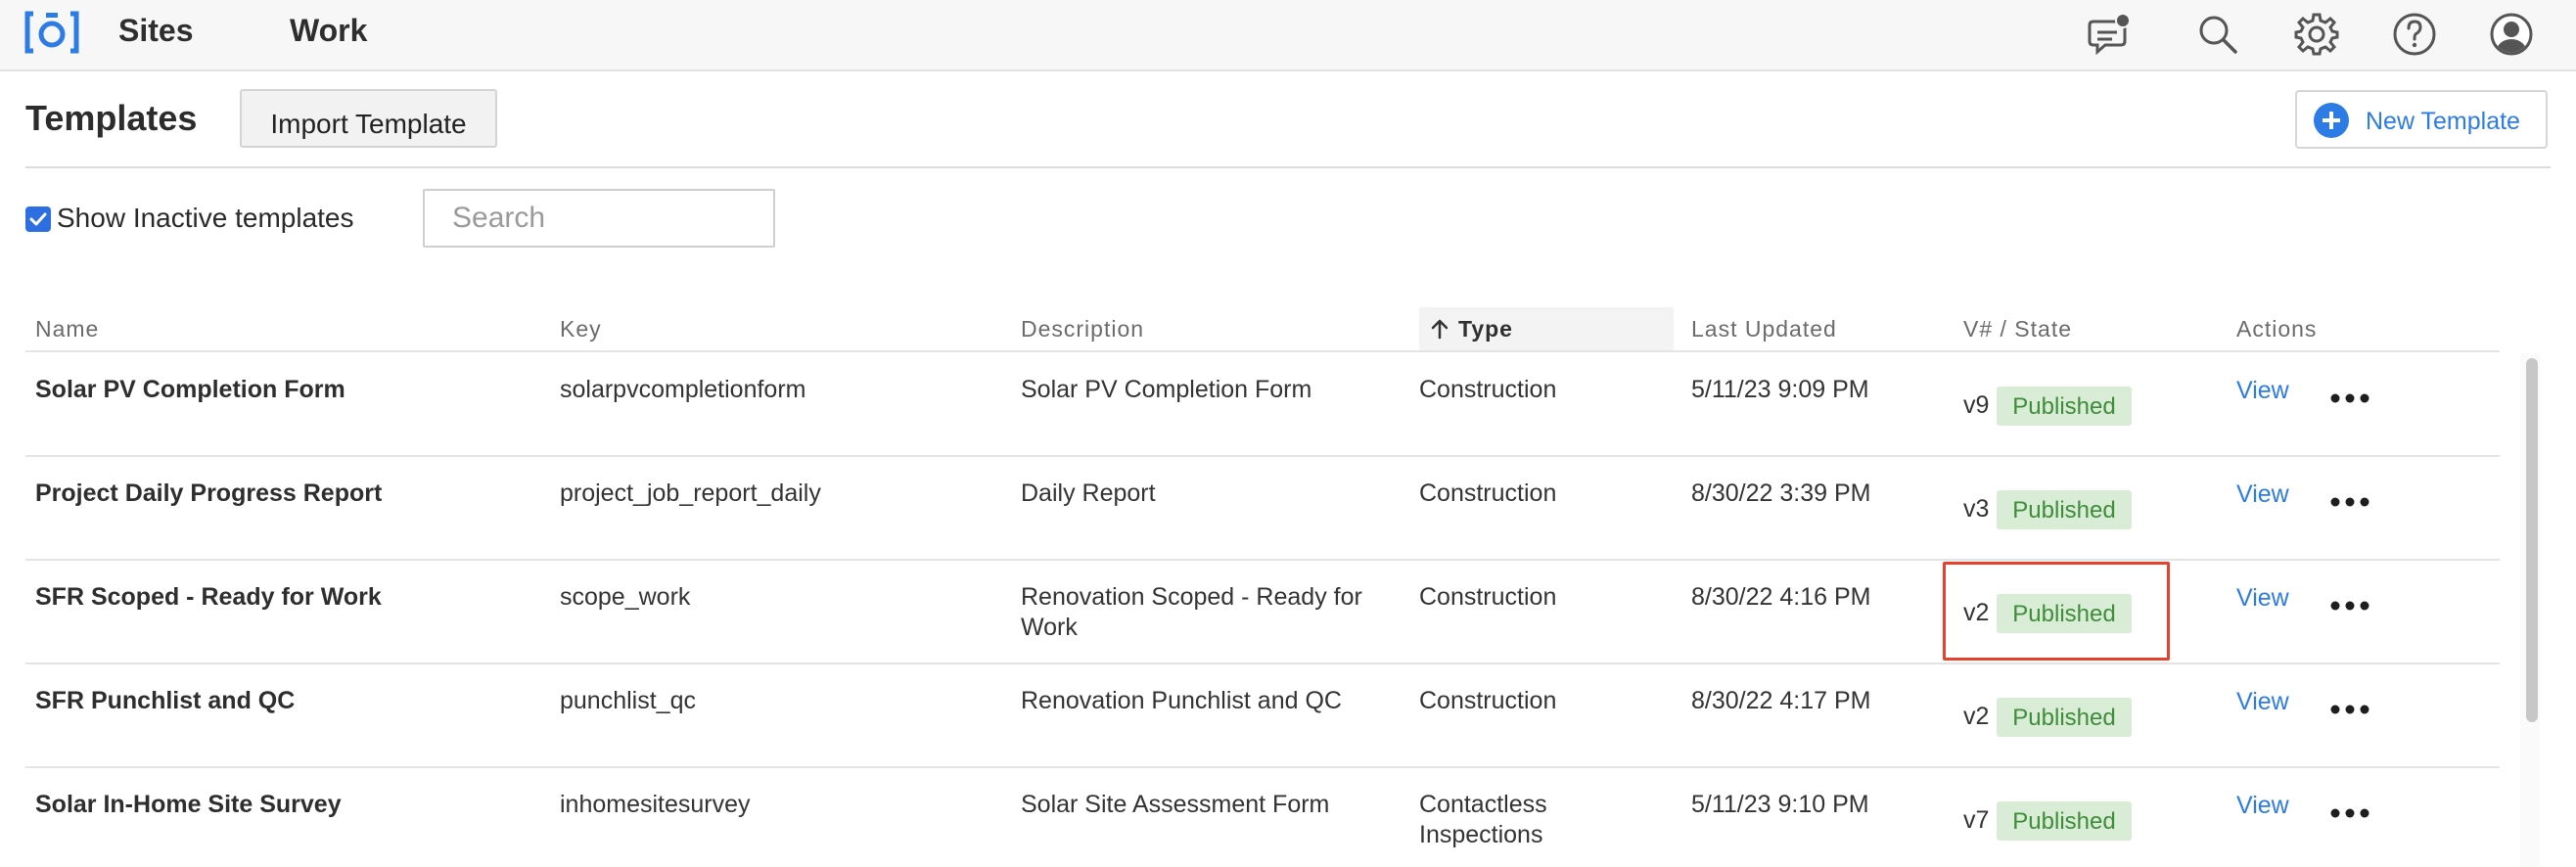 The image size is (2576, 867). What do you see at coordinates (2415, 34) in the screenshot?
I see `help-icon` at bounding box center [2415, 34].